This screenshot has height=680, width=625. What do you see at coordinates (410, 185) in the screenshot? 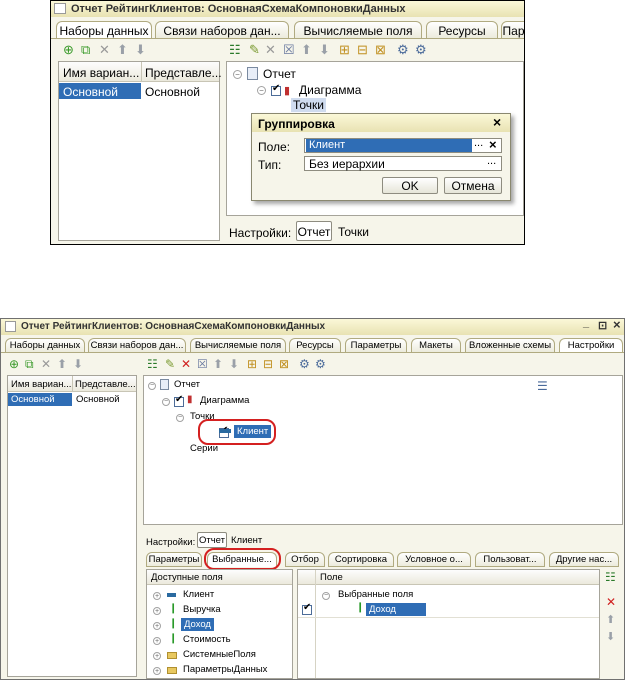
I see `ok-button: OK` at bounding box center [410, 185].